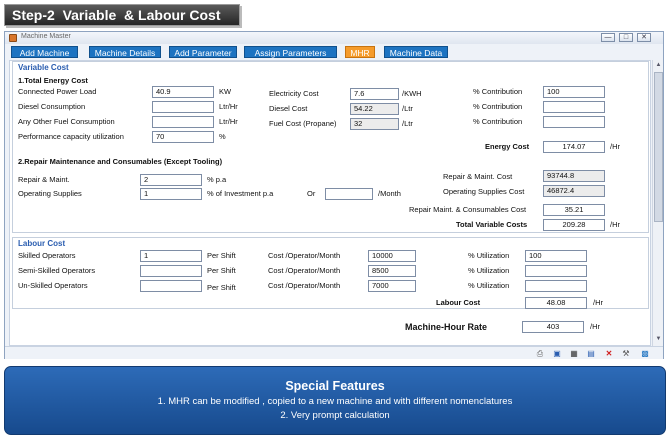  Describe the element at coordinates (574, 176) in the screenshot. I see `repair-maint-cost-value: 93744.8` at that location.